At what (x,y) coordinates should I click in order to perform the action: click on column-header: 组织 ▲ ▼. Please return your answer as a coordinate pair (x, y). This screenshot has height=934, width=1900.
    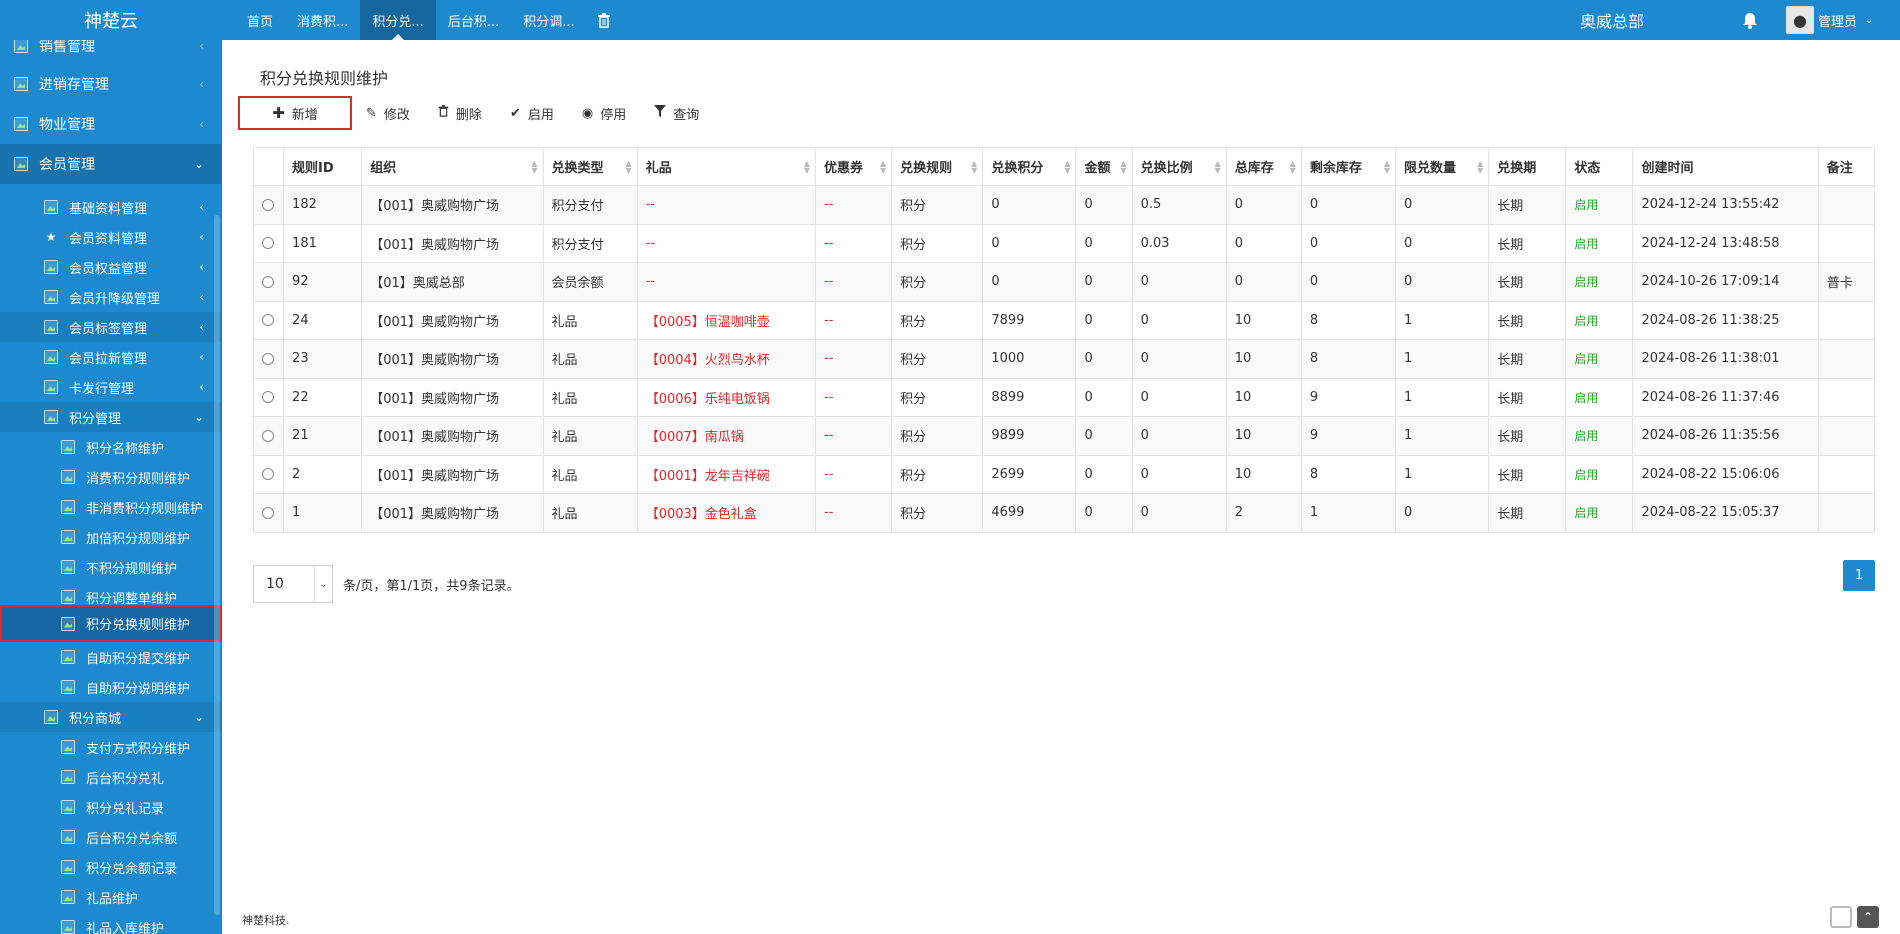
    Looking at the image, I should click on (452, 166).